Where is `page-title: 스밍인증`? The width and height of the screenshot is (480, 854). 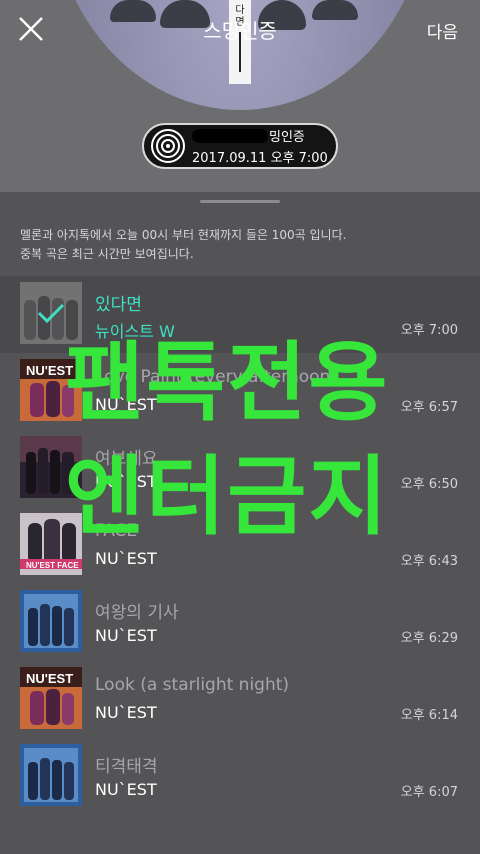
page-title: 스밍인증 is located at coordinates (240, 31).